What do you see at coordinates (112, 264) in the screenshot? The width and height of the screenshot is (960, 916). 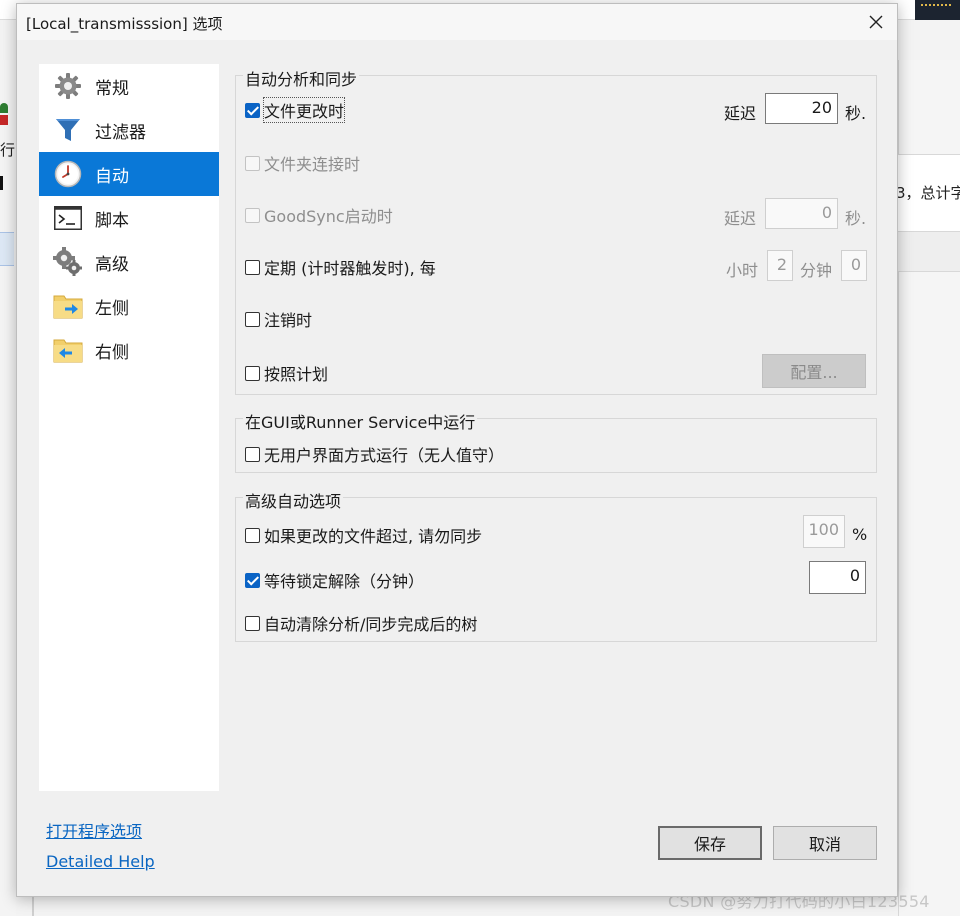 I see `nav-label: 高级` at bounding box center [112, 264].